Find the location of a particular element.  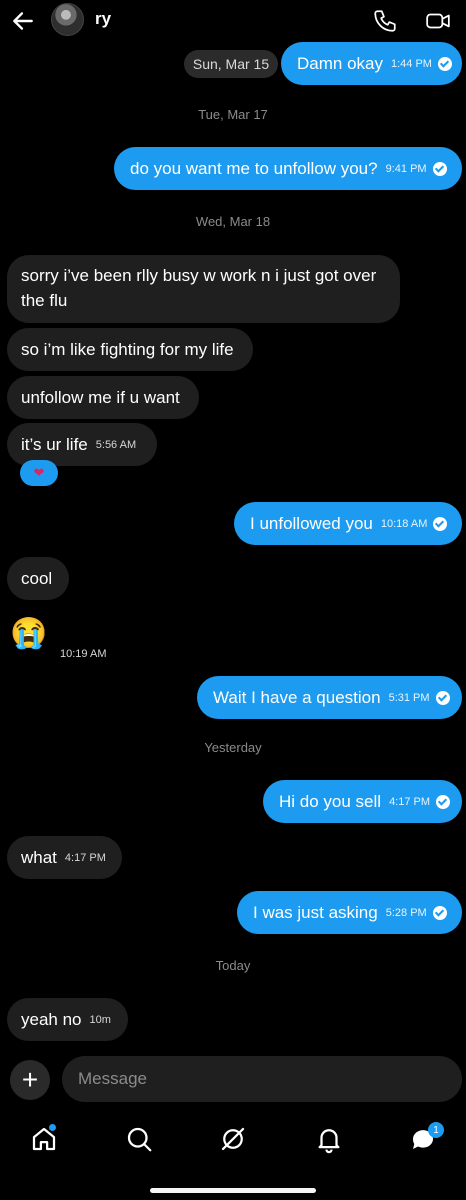

message-text: I unfollowed you is located at coordinates (311, 523).